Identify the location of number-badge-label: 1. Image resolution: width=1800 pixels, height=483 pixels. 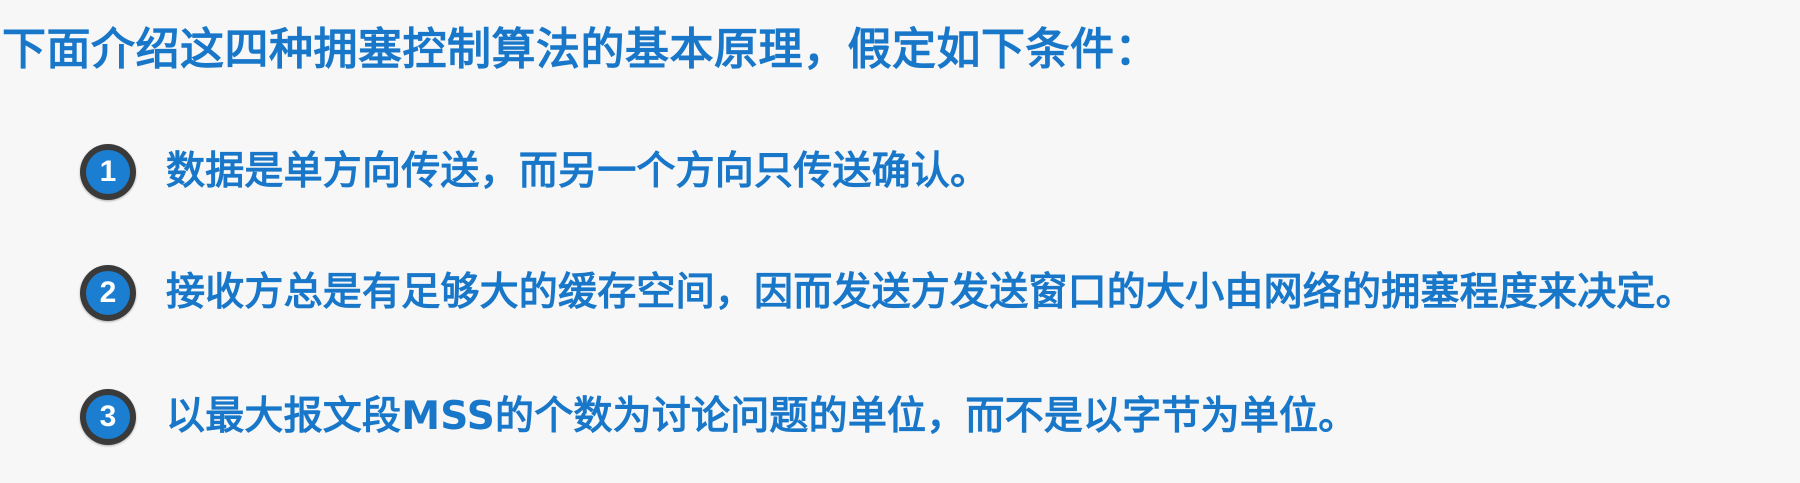
(108, 172).